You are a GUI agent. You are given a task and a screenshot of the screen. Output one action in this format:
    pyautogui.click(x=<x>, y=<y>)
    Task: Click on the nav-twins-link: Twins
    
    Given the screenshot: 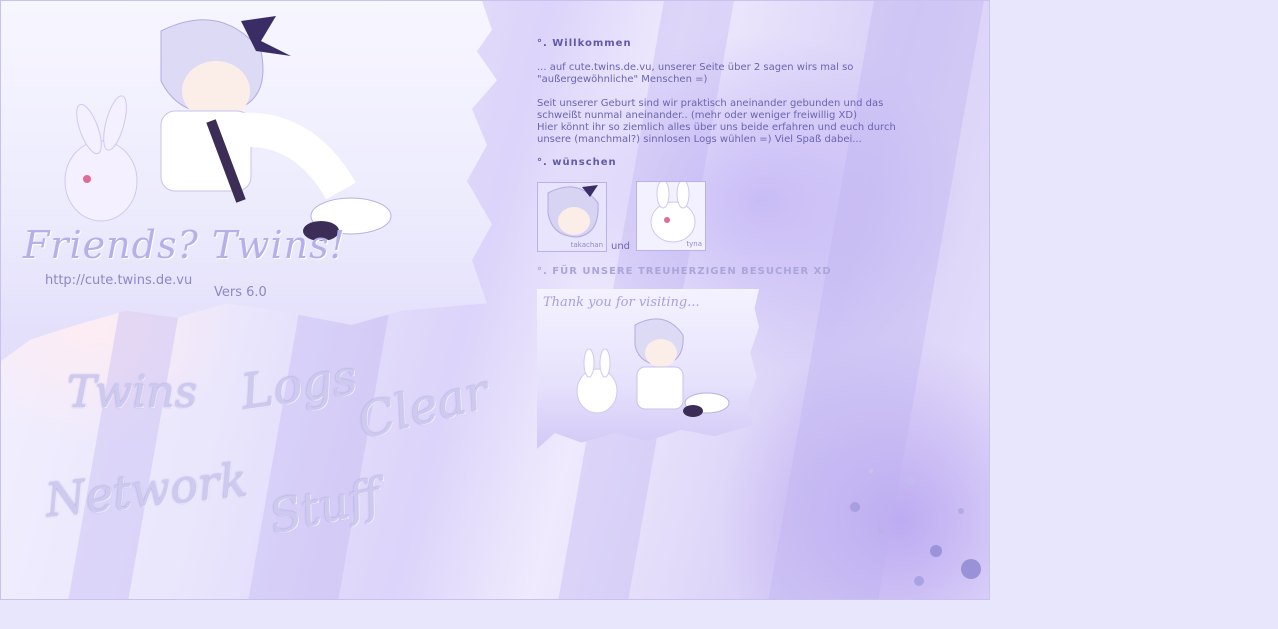 What is the action you would take?
    pyautogui.click(x=132, y=392)
    